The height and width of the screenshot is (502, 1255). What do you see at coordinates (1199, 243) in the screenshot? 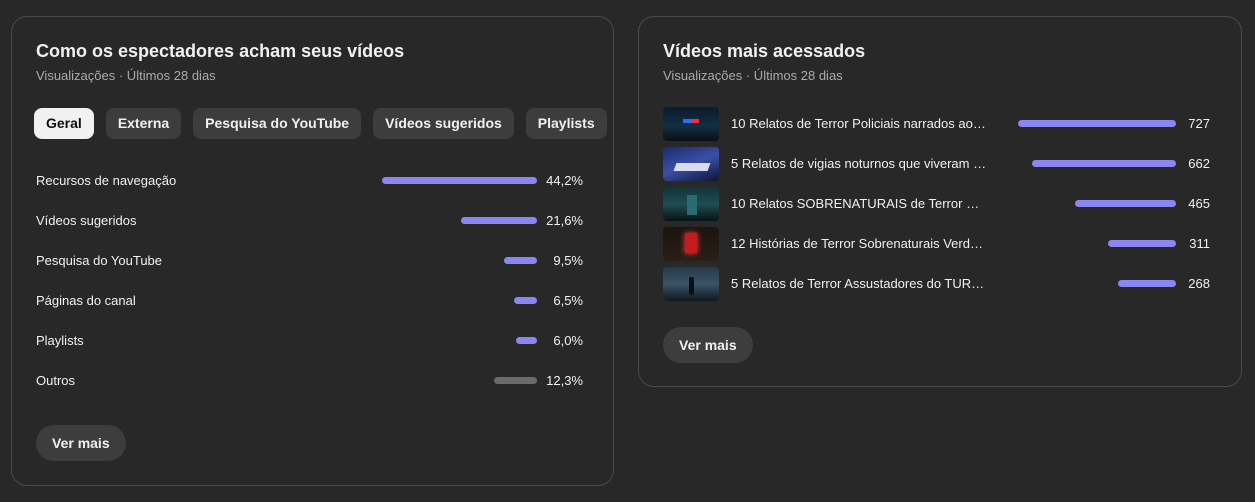
I see `video-views: 311` at bounding box center [1199, 243].